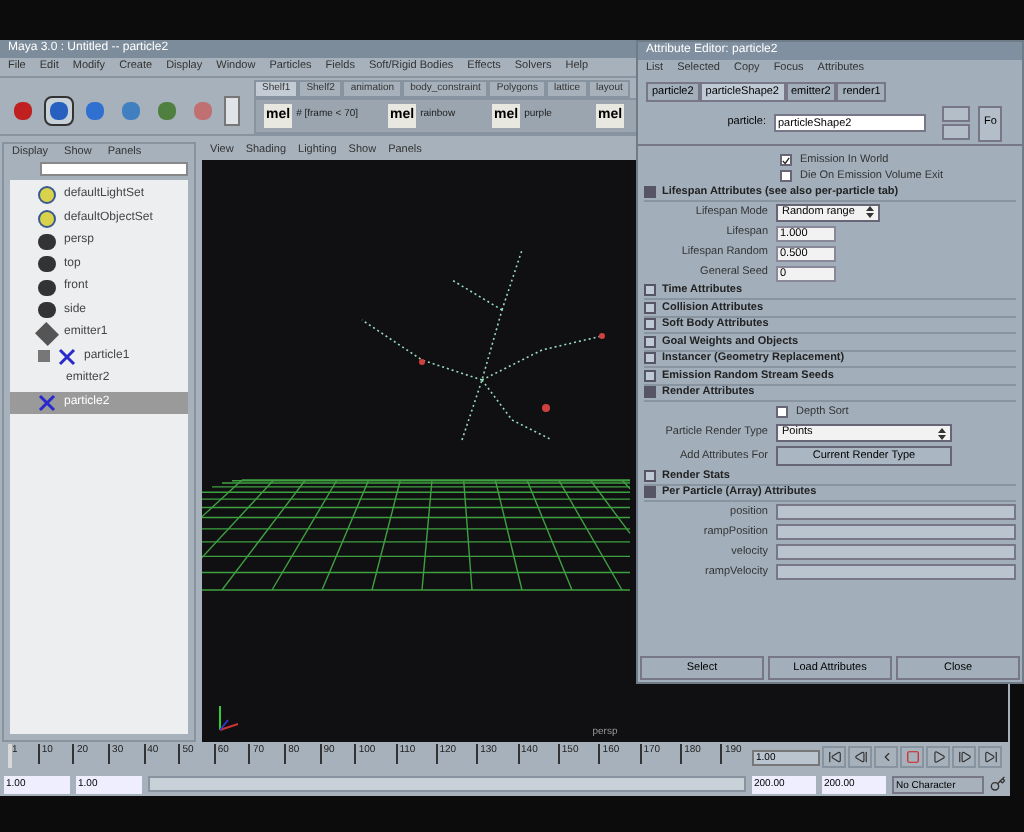 This screenshot has width=1024, height=832. What do you see at coordinates (998, 784) in the screenshot?
I see `key-icon` at bounding box center [998, 784].